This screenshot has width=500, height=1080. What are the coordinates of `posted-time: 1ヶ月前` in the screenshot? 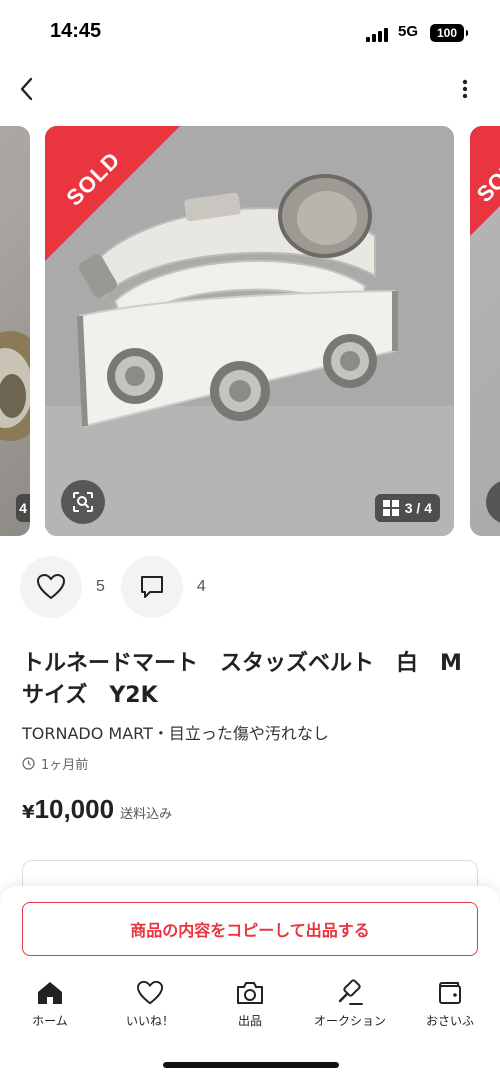 It's located at (55, 763).